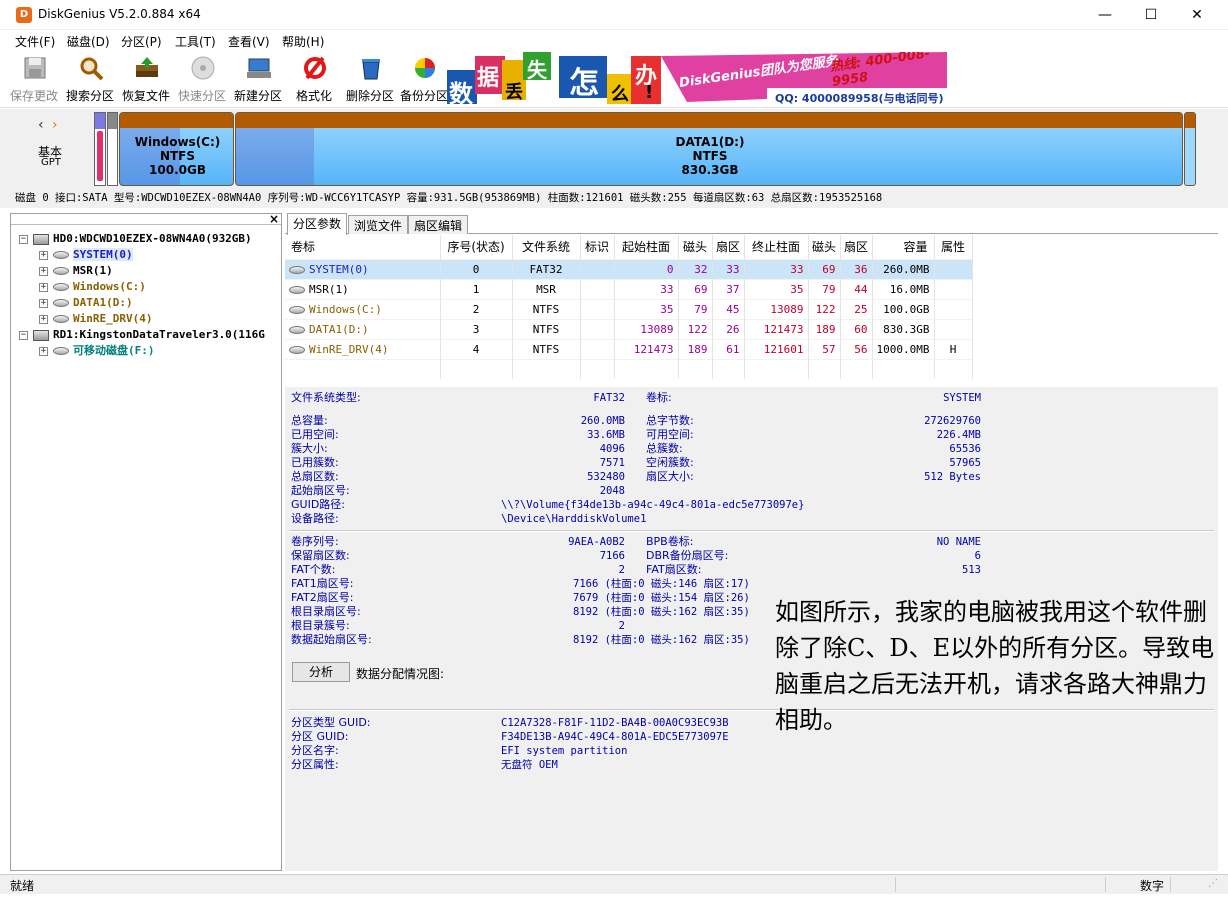 This screenshot has height=900, width=1228. Describe the element at coordinates (424, 79) in the screenshot. I see `backup-partition-button: 备份分区` at that location.